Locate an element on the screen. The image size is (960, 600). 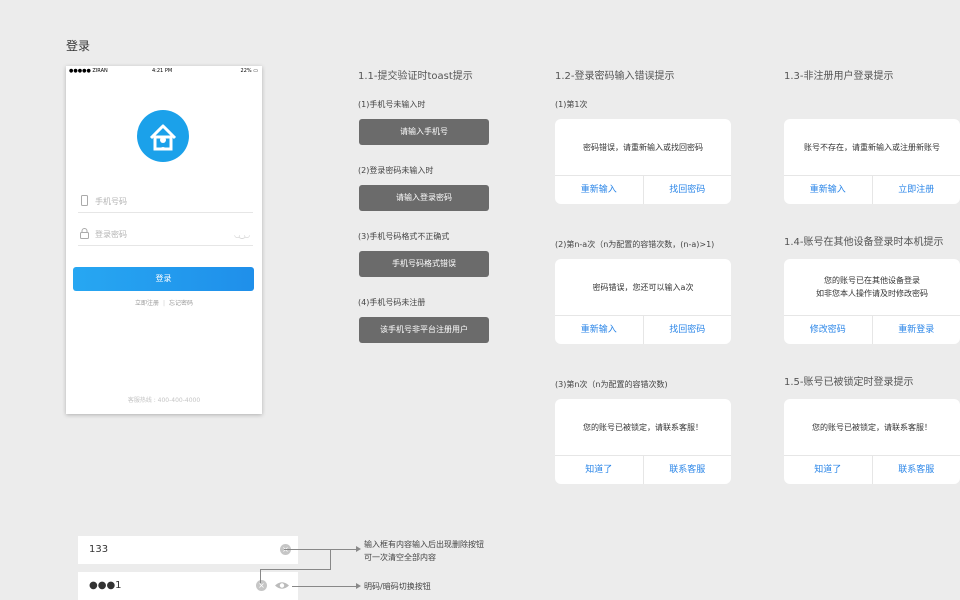
unregistered-dialog: 账号不存在，请重新输入或注册新账号 重新输入 立即注册 is located at coordinates (872, 161).